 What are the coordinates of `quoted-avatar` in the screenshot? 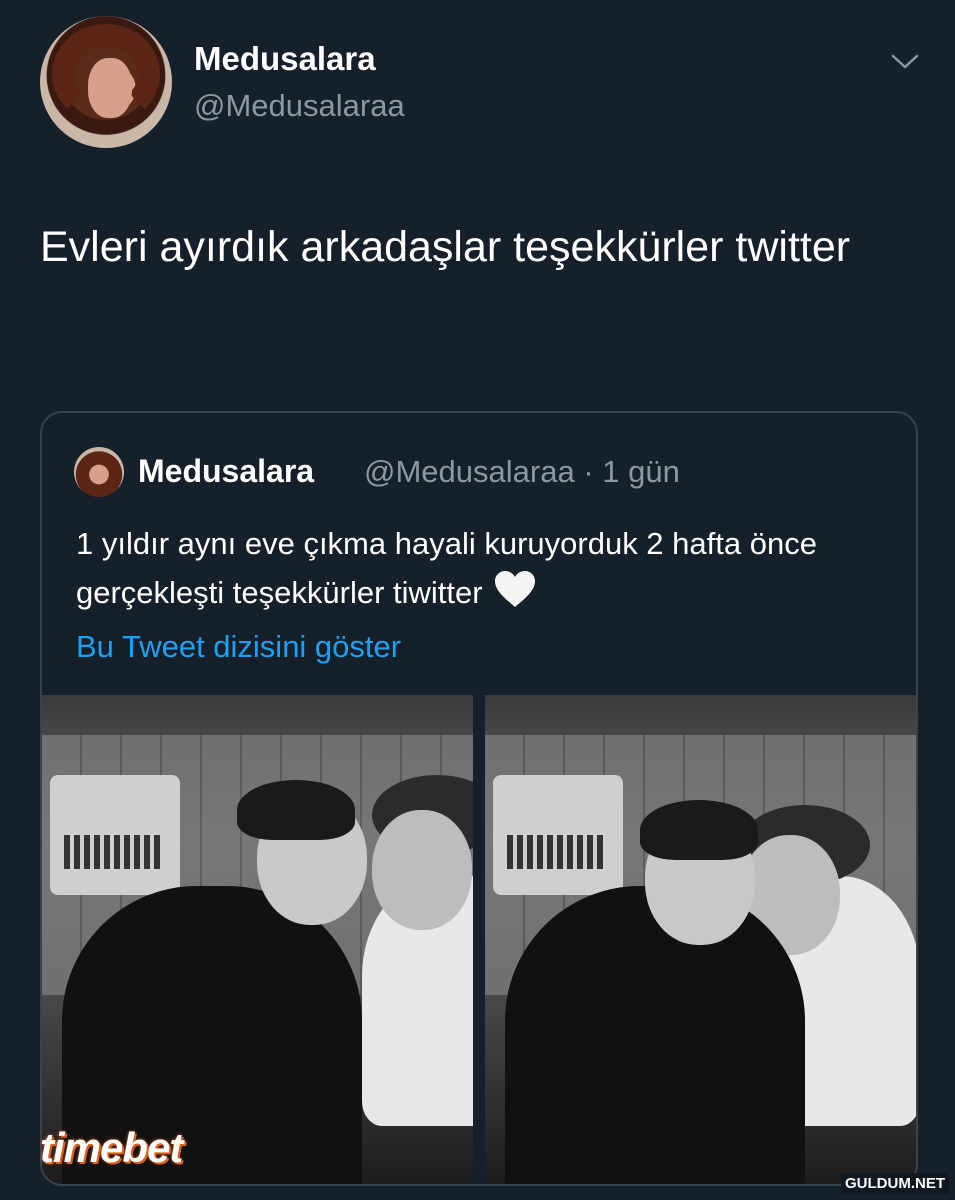 It's located at (99, 472).